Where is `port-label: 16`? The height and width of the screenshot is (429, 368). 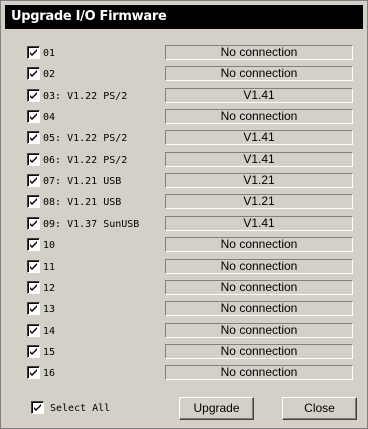
port-label: 16 is located at coordinates (49, 374).